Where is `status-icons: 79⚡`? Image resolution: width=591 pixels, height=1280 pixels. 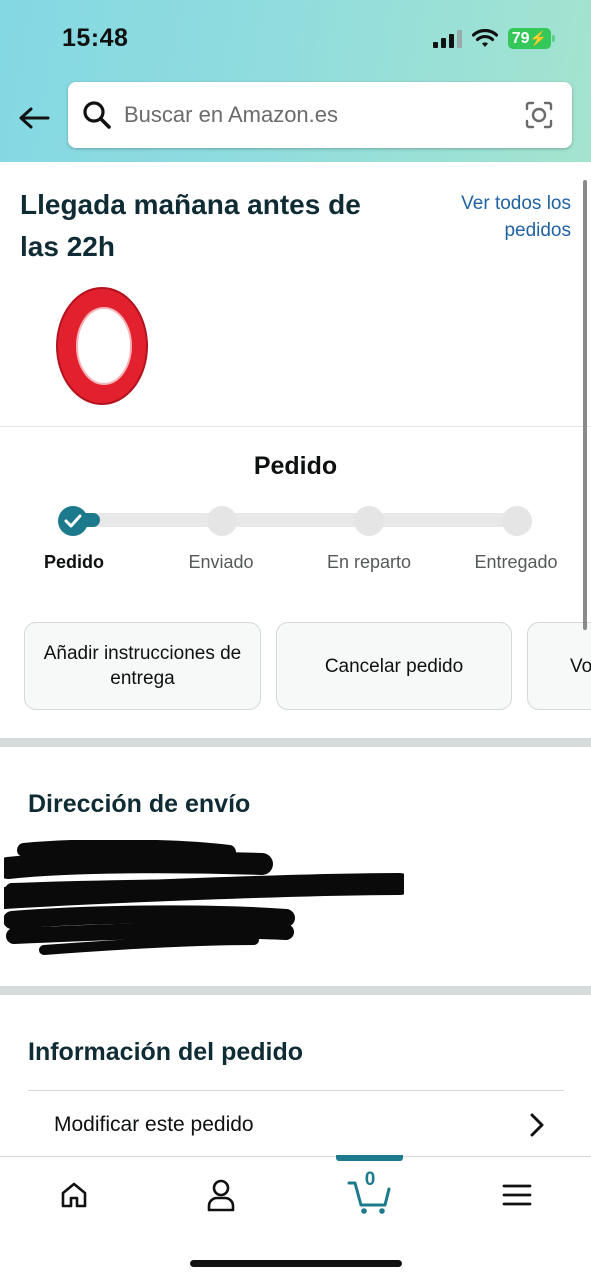
status-icons: 79⚡ is located at coordinates (494, 38).